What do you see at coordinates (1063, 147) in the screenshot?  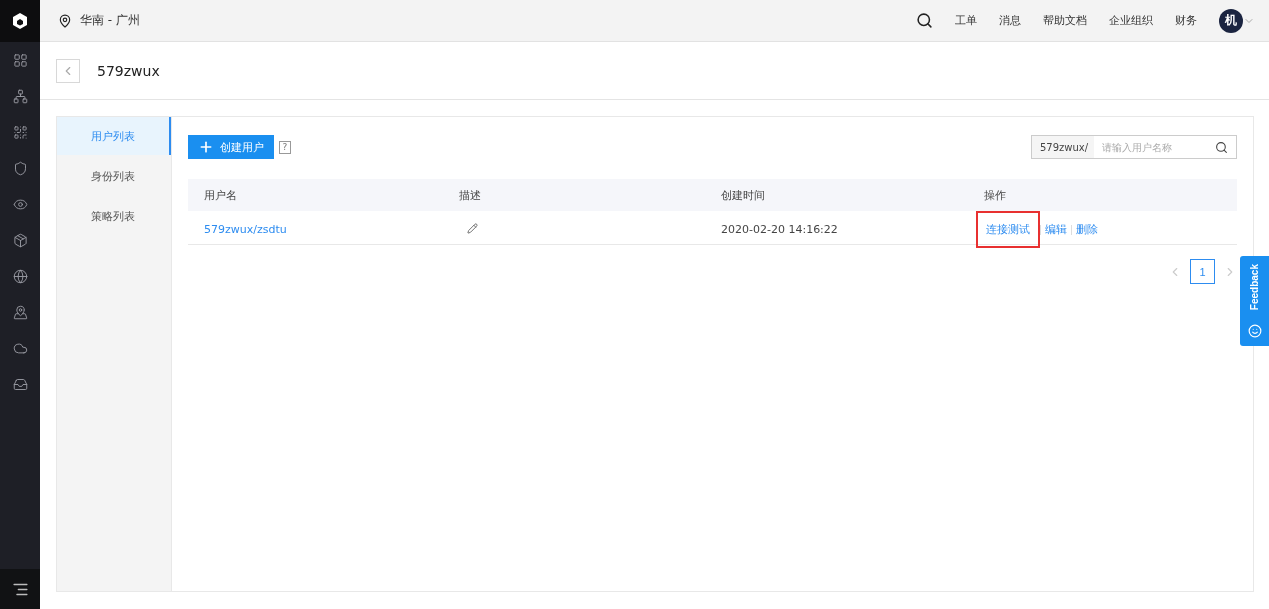 I see `search-prefix: 579zwux/` at bounding box center [1063, 147].